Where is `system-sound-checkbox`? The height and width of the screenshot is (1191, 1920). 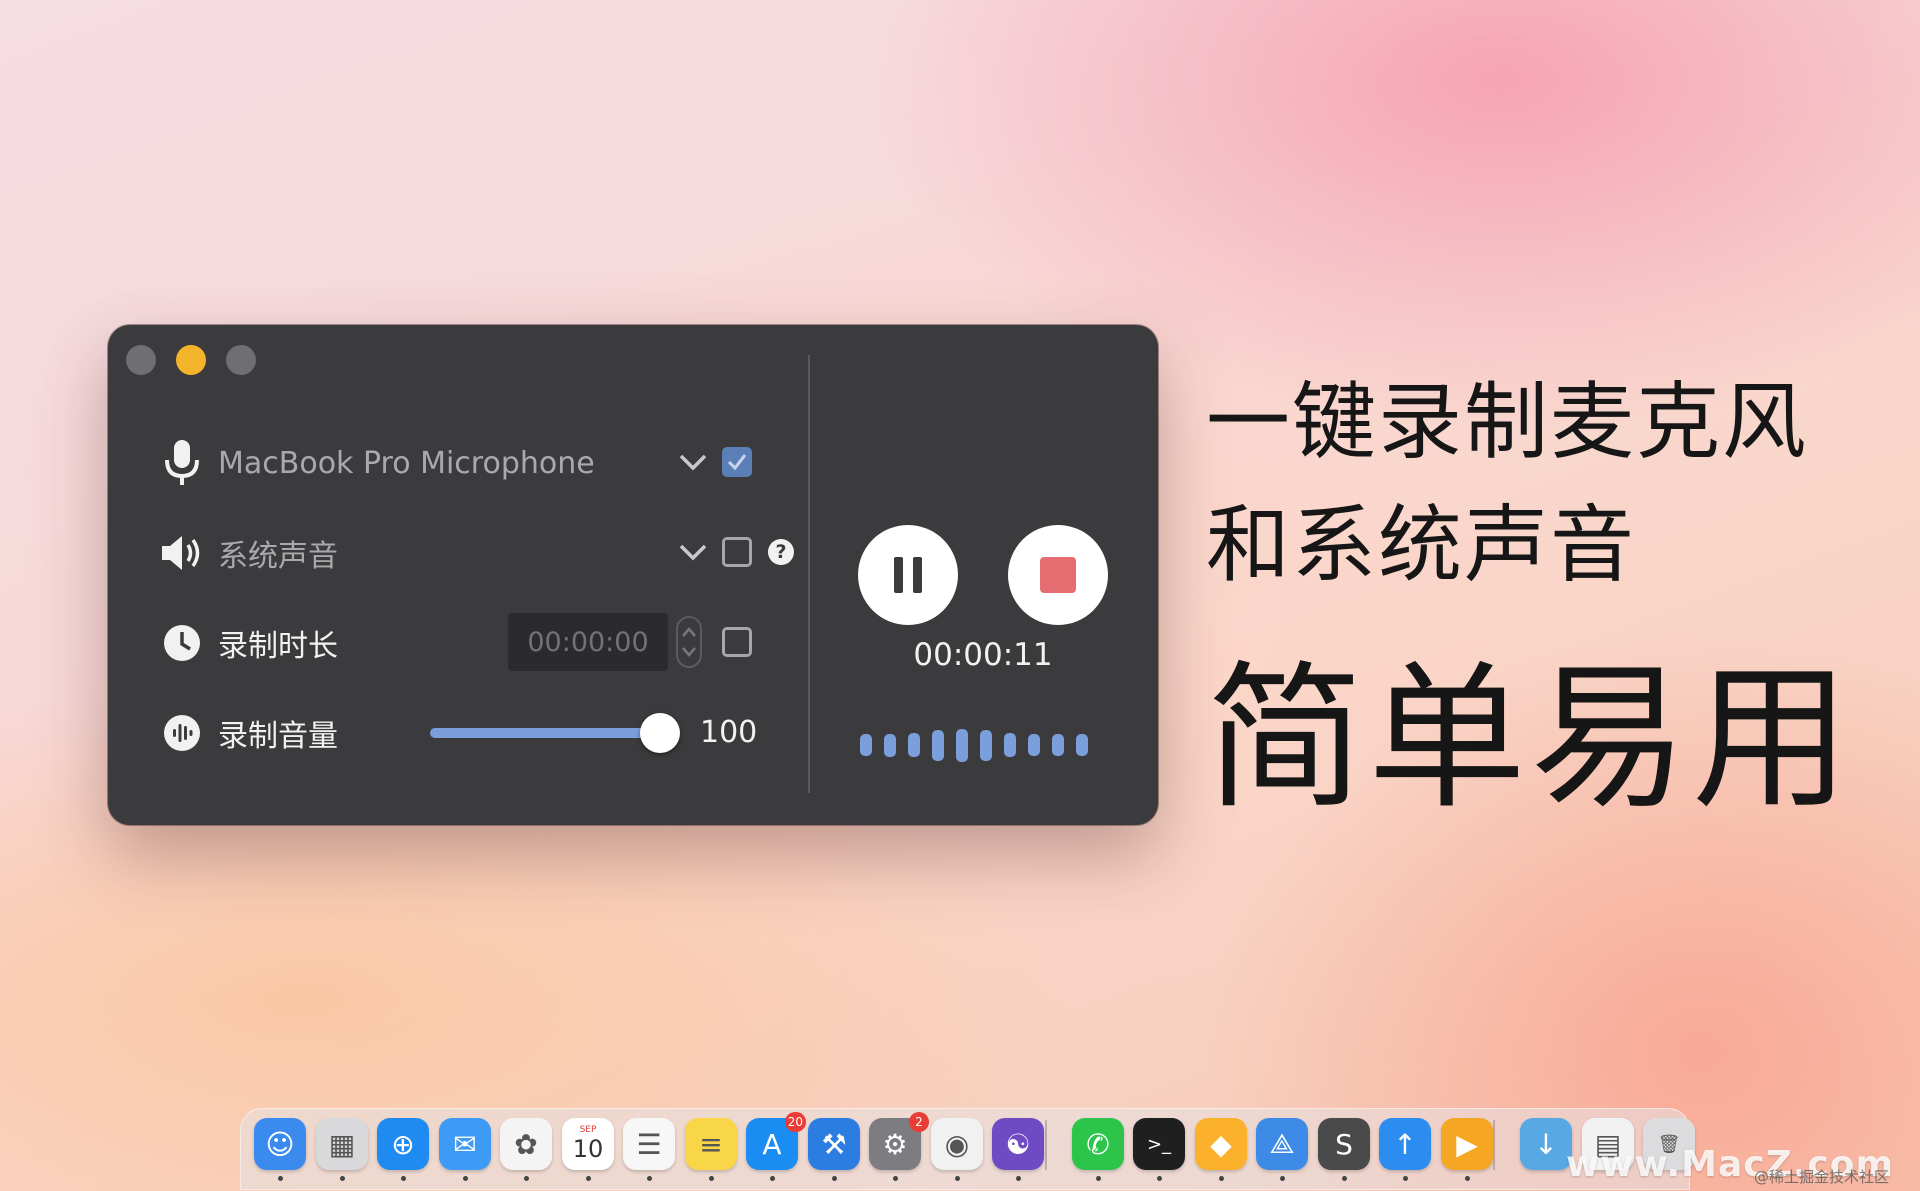 system-sound-checkbox is located at coordinates (737, 552).